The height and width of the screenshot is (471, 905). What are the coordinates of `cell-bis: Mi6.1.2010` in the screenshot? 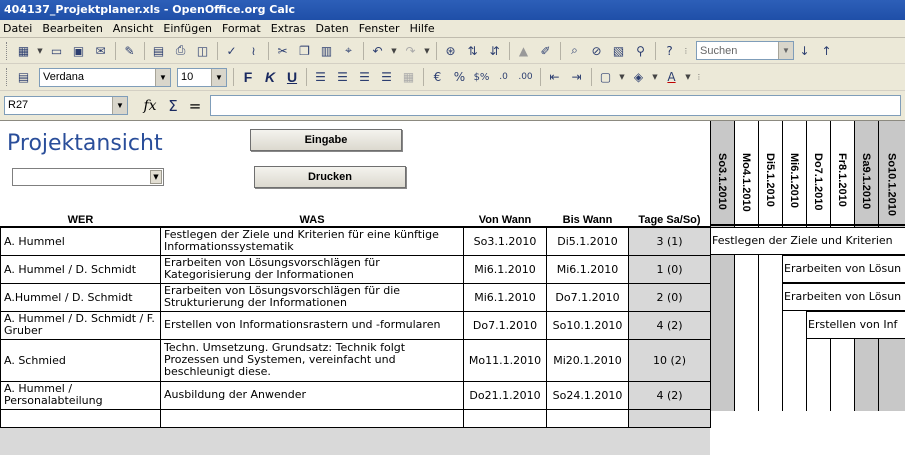 It's located at (587, 269).